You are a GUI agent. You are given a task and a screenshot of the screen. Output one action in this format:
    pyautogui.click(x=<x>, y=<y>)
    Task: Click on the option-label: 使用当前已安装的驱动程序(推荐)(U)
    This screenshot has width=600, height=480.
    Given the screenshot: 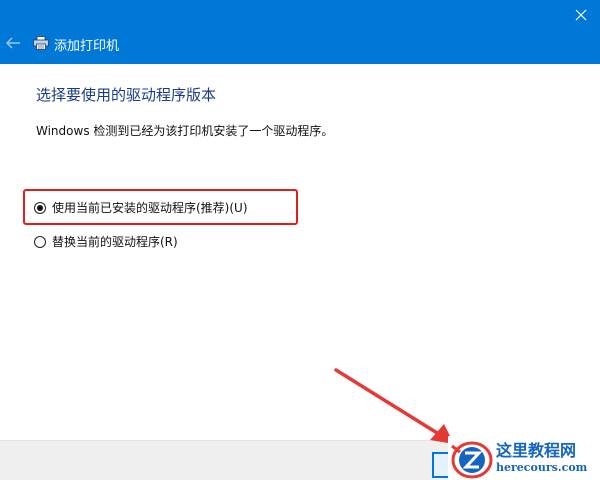 What is the action you would take?
    pyautogui.click(x=150, y=208)
    